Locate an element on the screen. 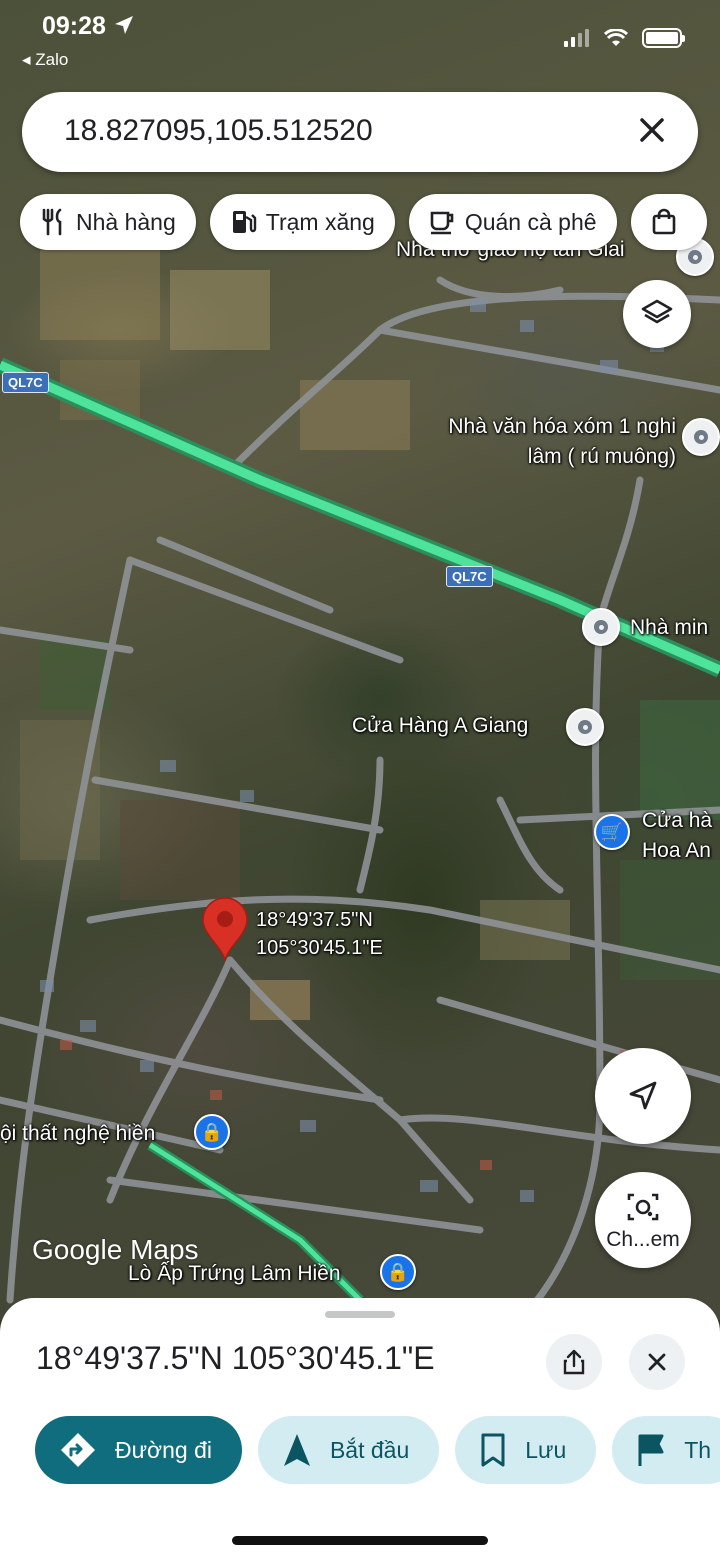 The width and height of the screenshot is (720, 1559). wifi-icon is located at coordinates (616, 37).